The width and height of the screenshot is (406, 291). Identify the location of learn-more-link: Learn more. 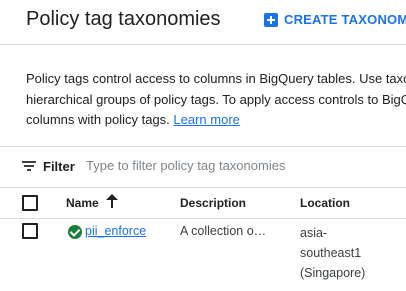
(206, 119).